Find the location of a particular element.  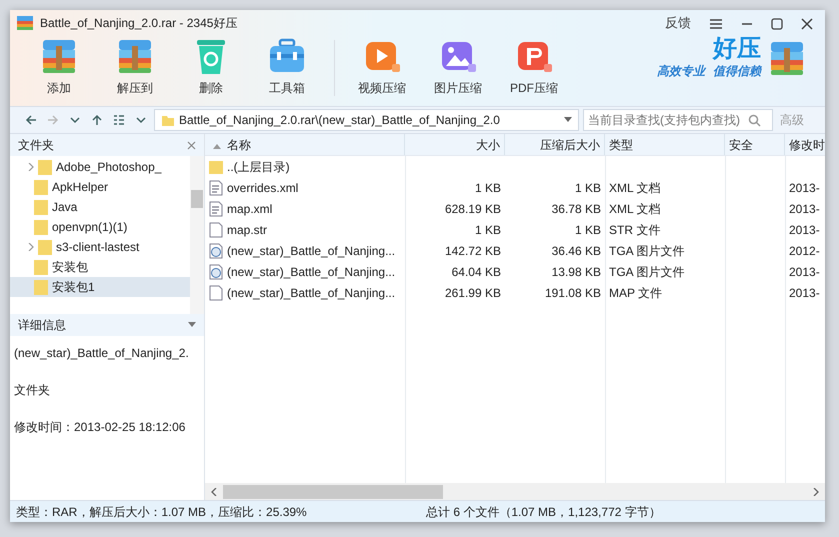

table-cell-text: 36.46 KB is located at coordinates (576, 251).